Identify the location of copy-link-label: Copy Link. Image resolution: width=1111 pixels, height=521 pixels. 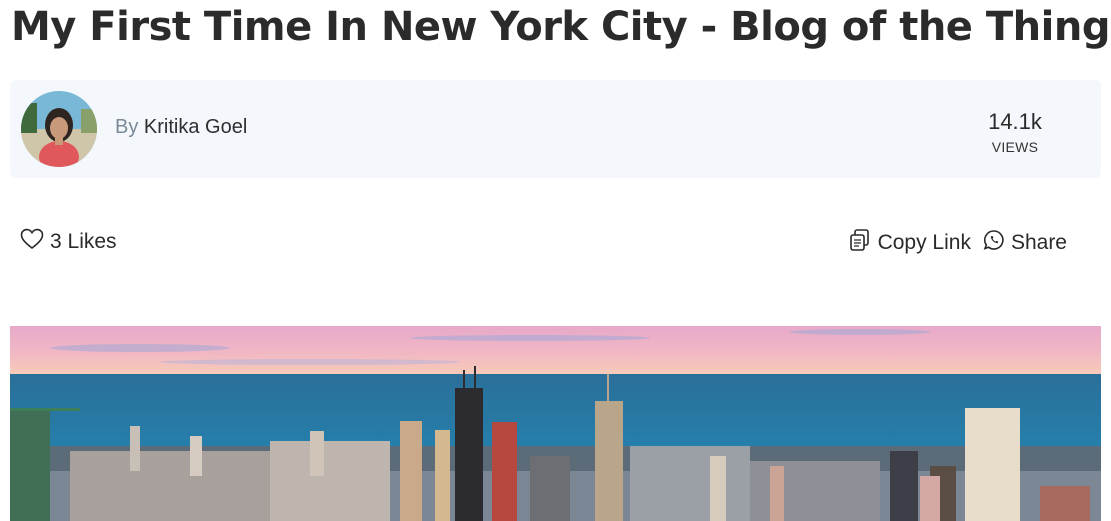
(924, 242).